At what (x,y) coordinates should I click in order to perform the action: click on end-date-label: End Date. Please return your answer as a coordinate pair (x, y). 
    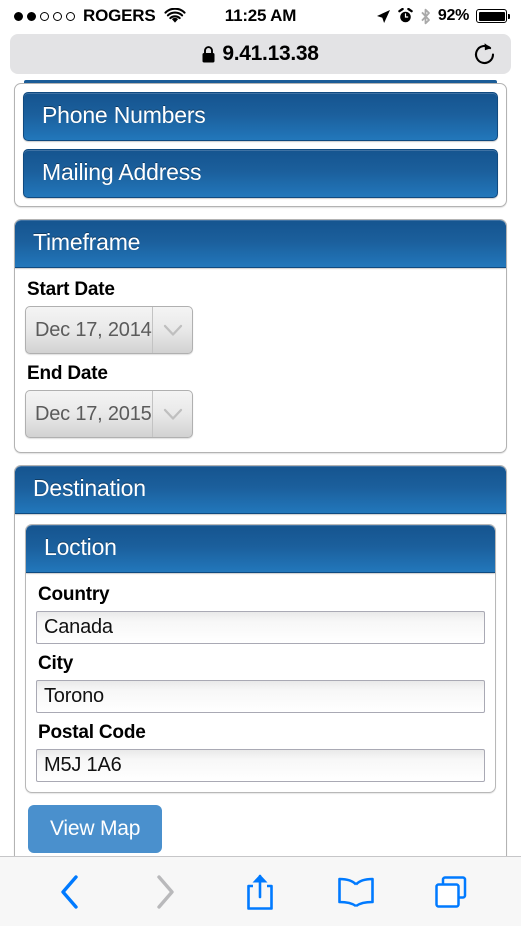
    Looking at the image, I should click on (67, 373).